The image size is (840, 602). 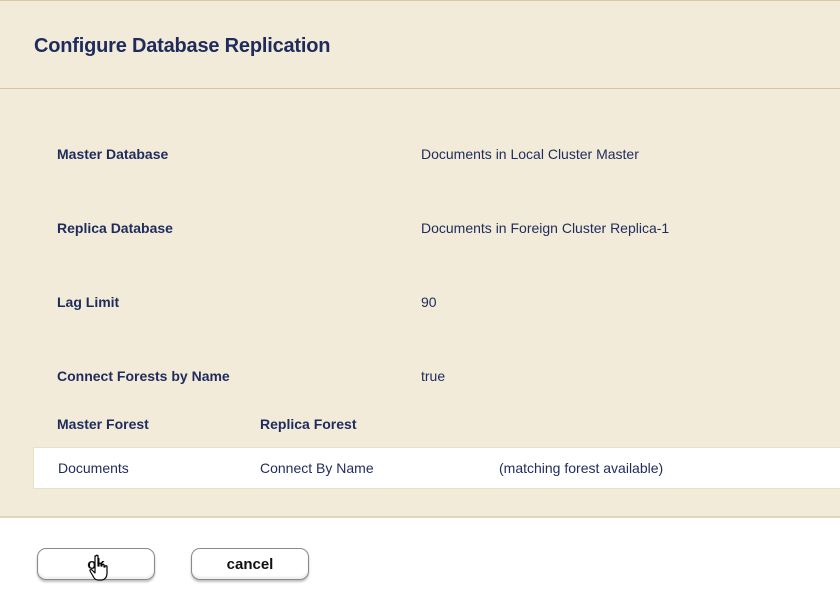 What do you see at coordinates (103, 424) in the screenshot?
I see `master-forest-column-header: Master Forest` at bounding box center [103, 424].